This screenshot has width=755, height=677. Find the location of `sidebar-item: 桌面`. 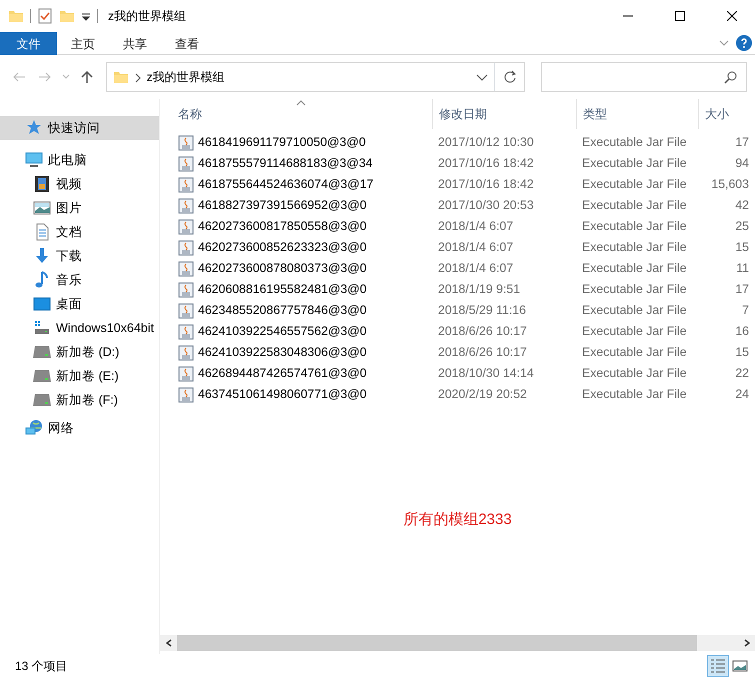

sidebar-item: 桌面 is located at coordinates (79, 304).